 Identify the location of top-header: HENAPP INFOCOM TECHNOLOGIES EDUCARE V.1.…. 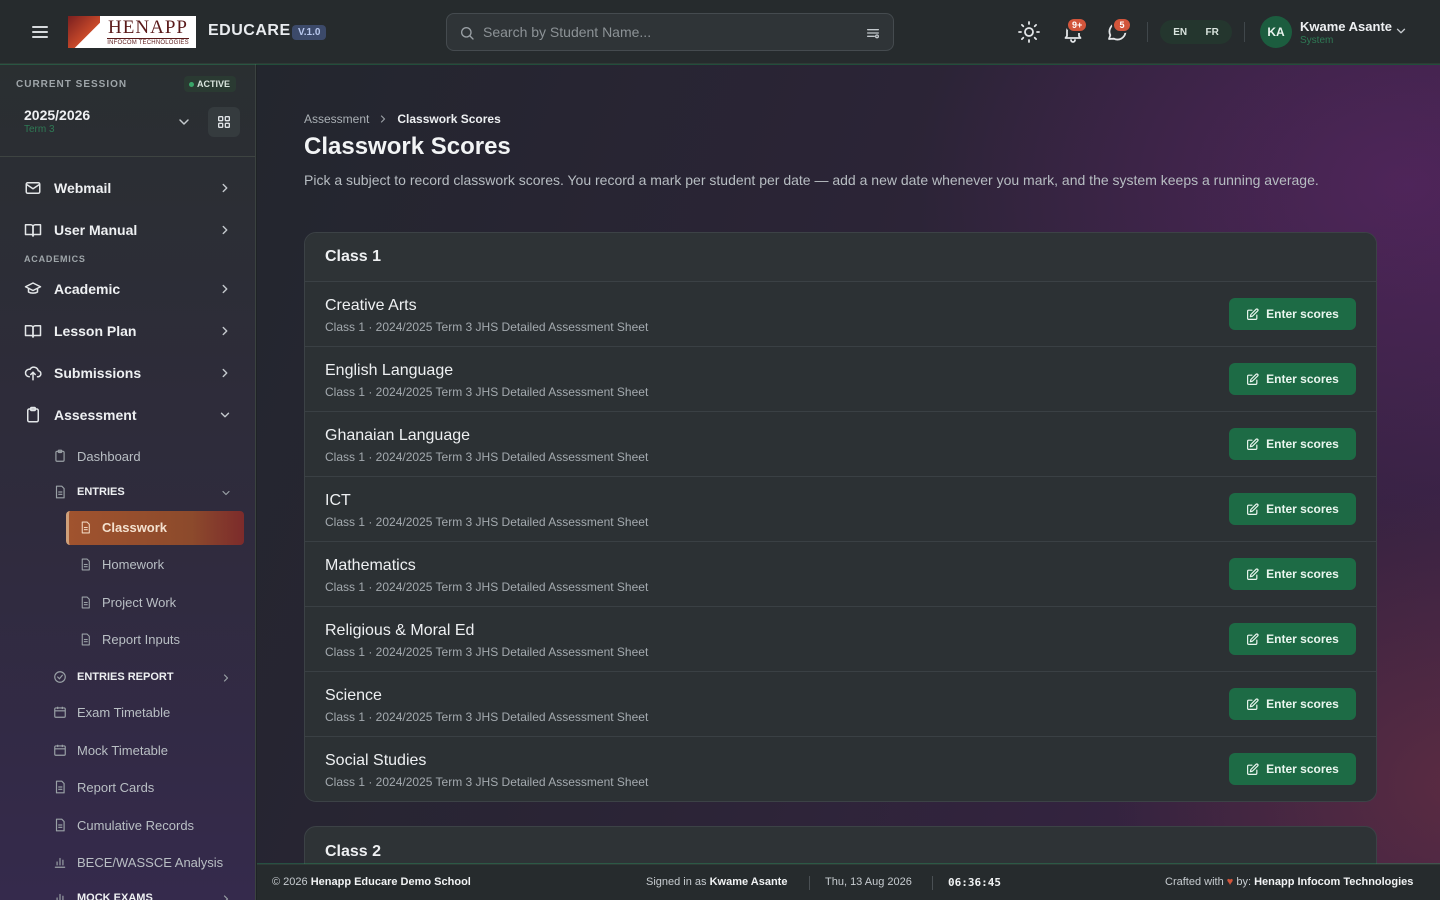
(720, 32).